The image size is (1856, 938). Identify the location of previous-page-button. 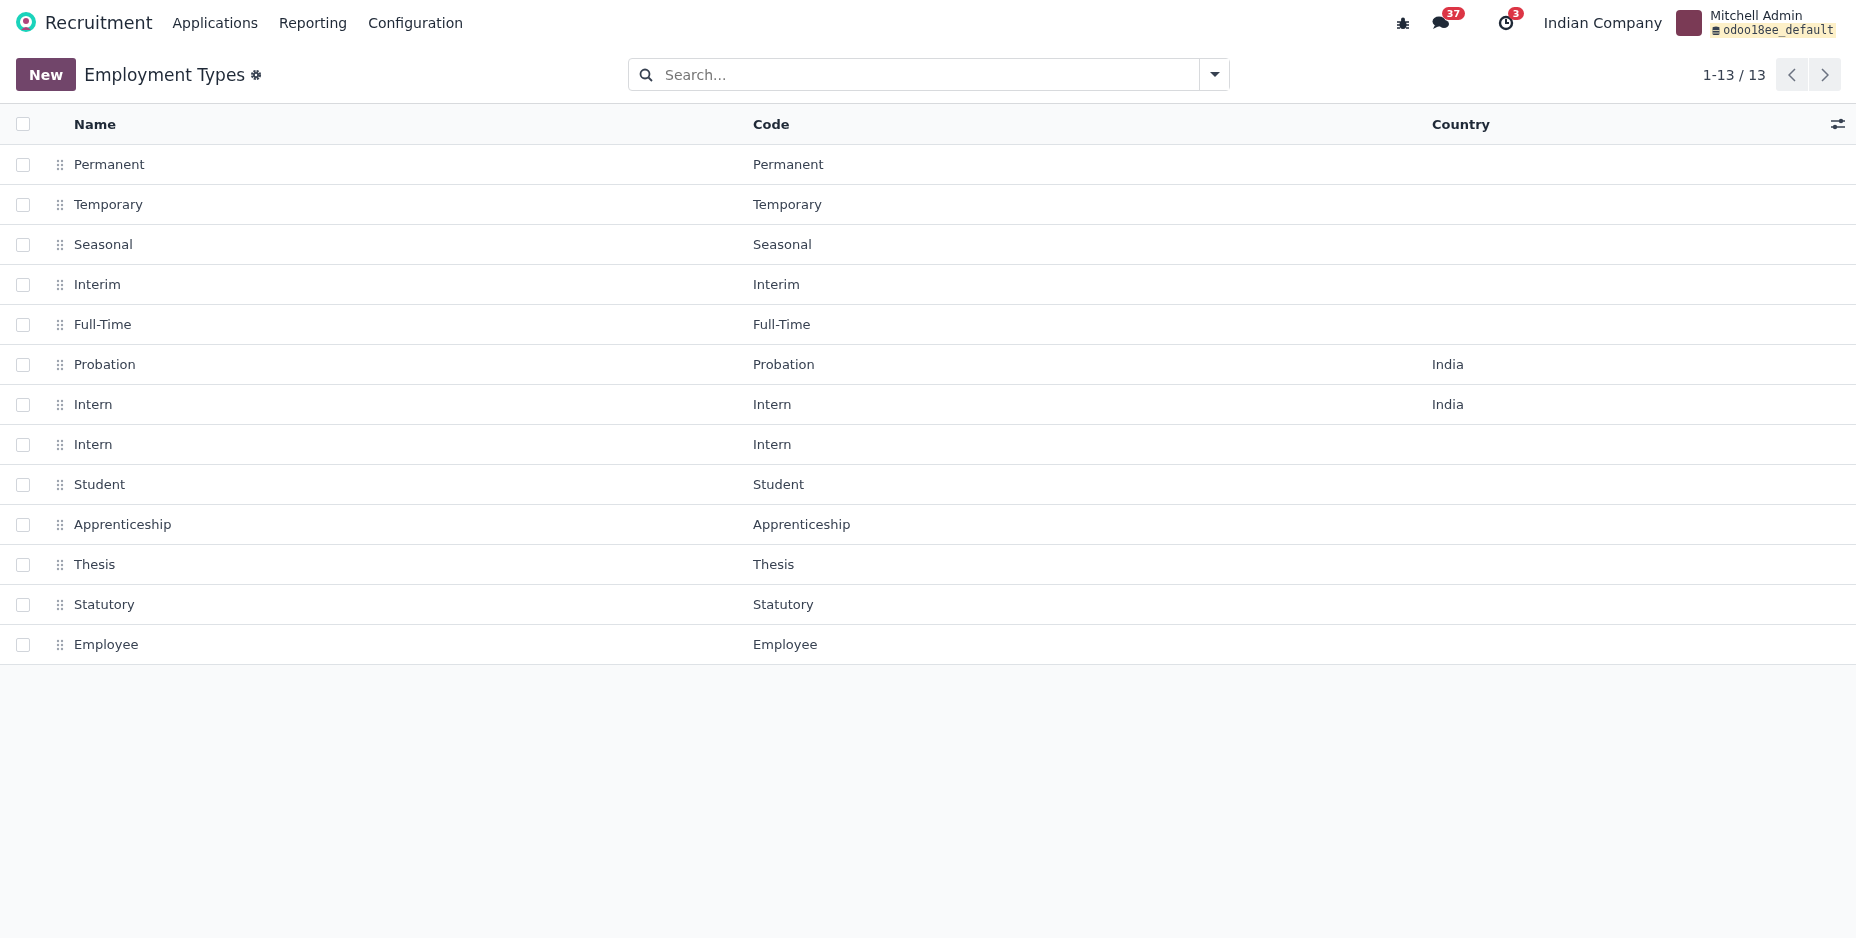
(1792, 74).